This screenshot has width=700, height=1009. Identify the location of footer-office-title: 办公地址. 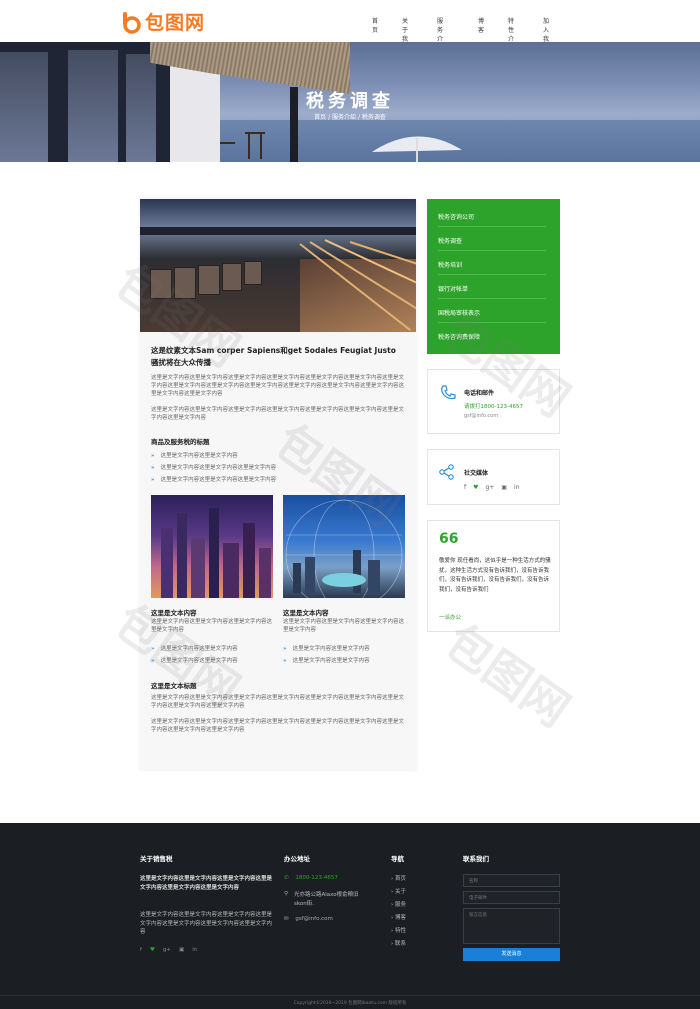
(297, 859).